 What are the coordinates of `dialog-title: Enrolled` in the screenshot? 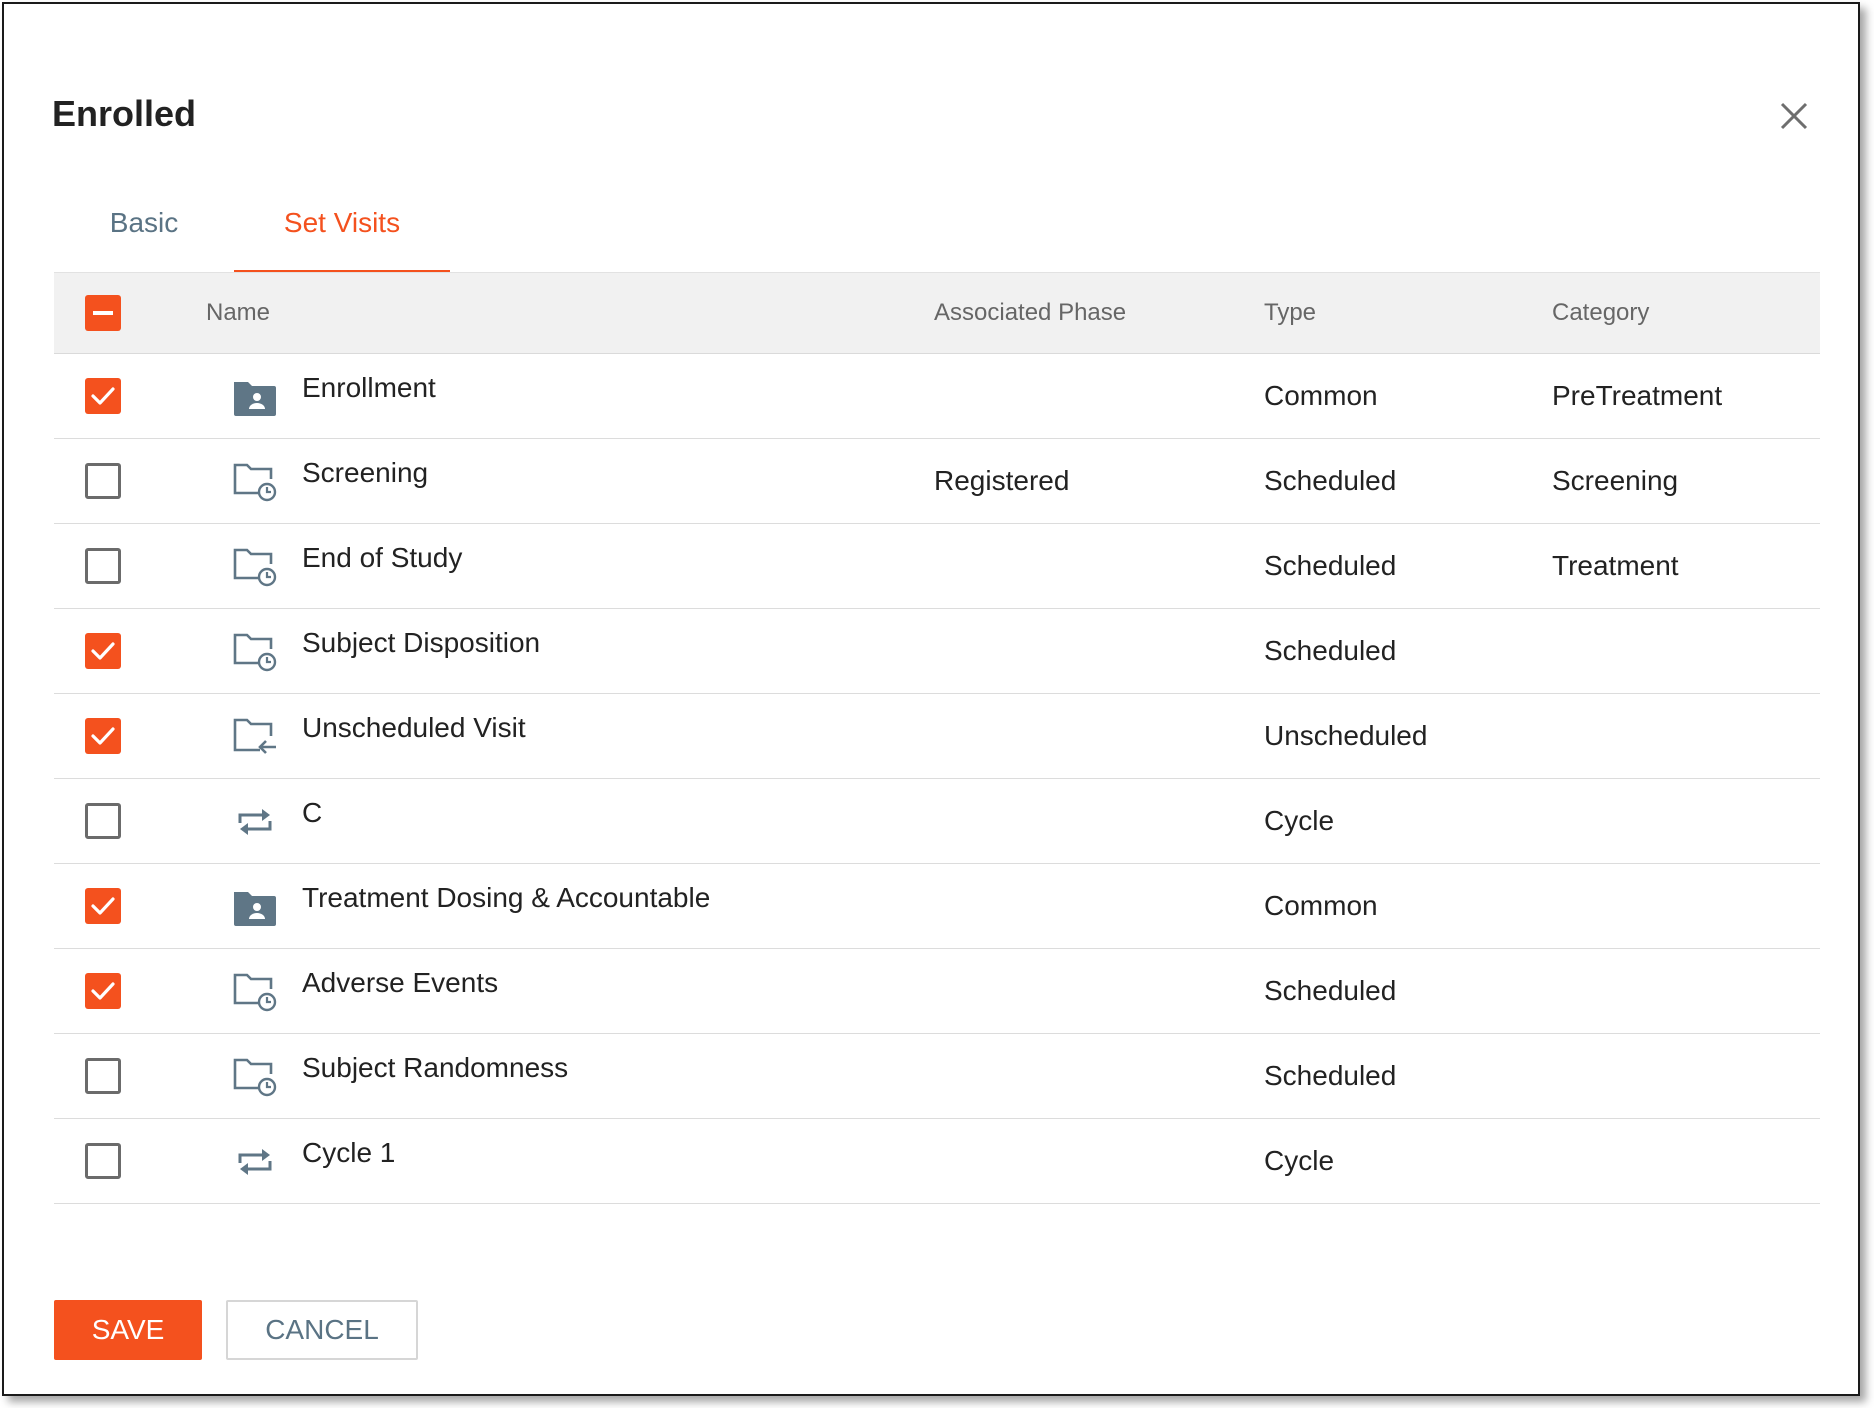 It's located at (124, 113).